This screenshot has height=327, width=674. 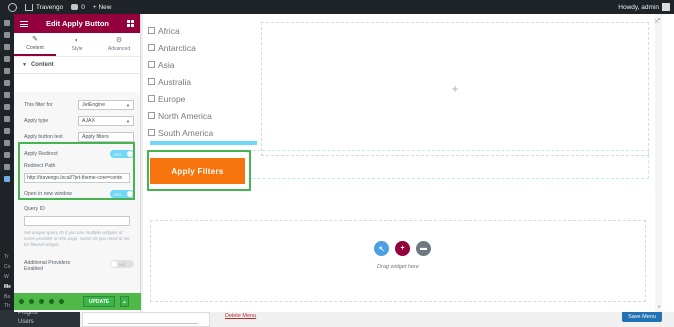 What do you see at coordinates (124, 301) in the screenshot?
I see `update-options-caret-icon: ▲` at bounding box center [124, 301].